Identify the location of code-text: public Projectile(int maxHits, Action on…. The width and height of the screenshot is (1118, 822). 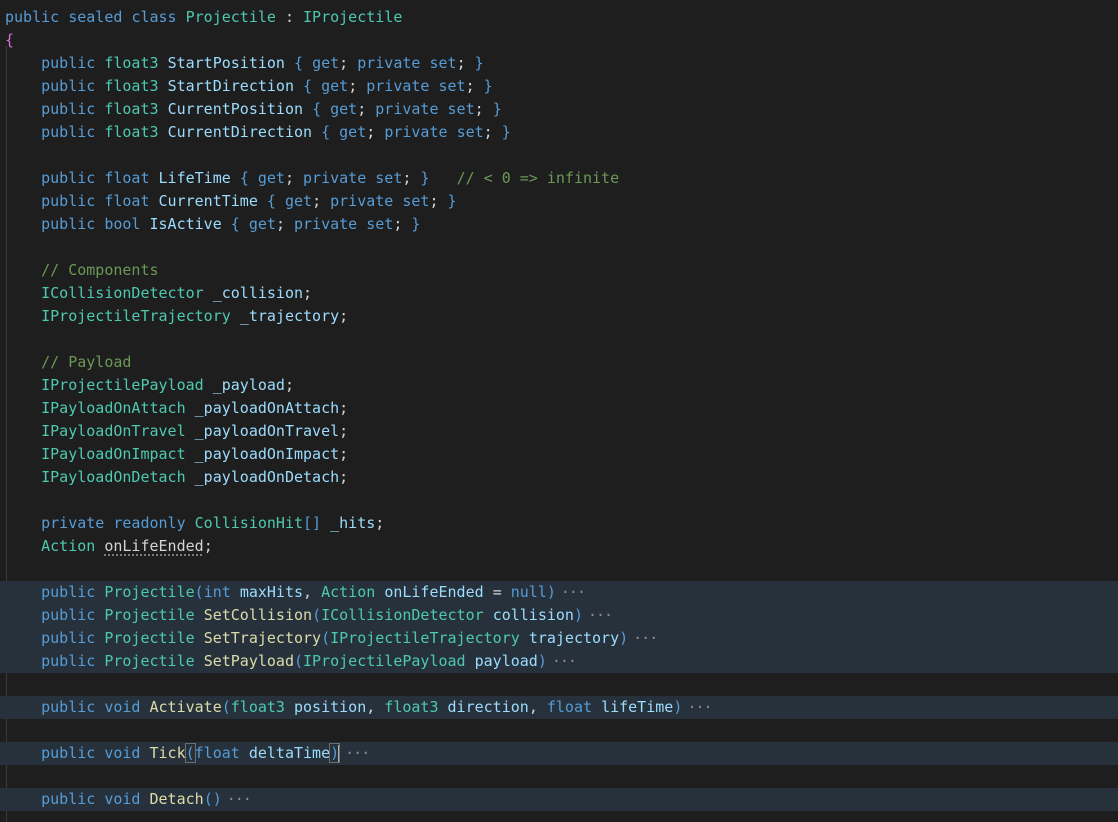
(295, 592).